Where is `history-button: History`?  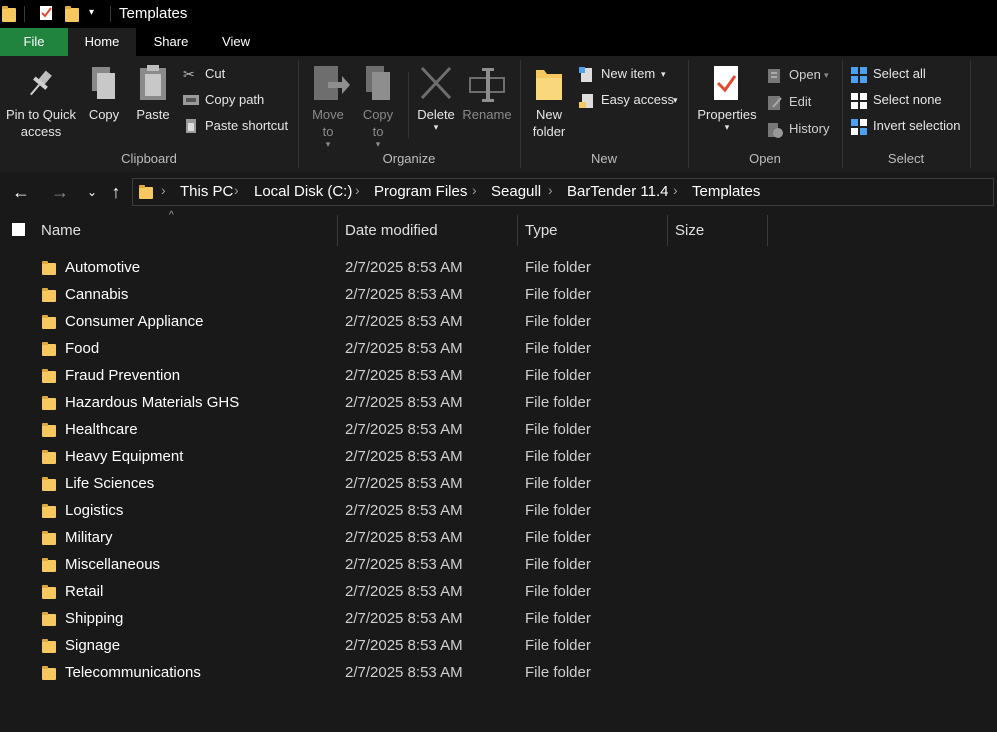
history-button: History is located at coordinates (803, 129).